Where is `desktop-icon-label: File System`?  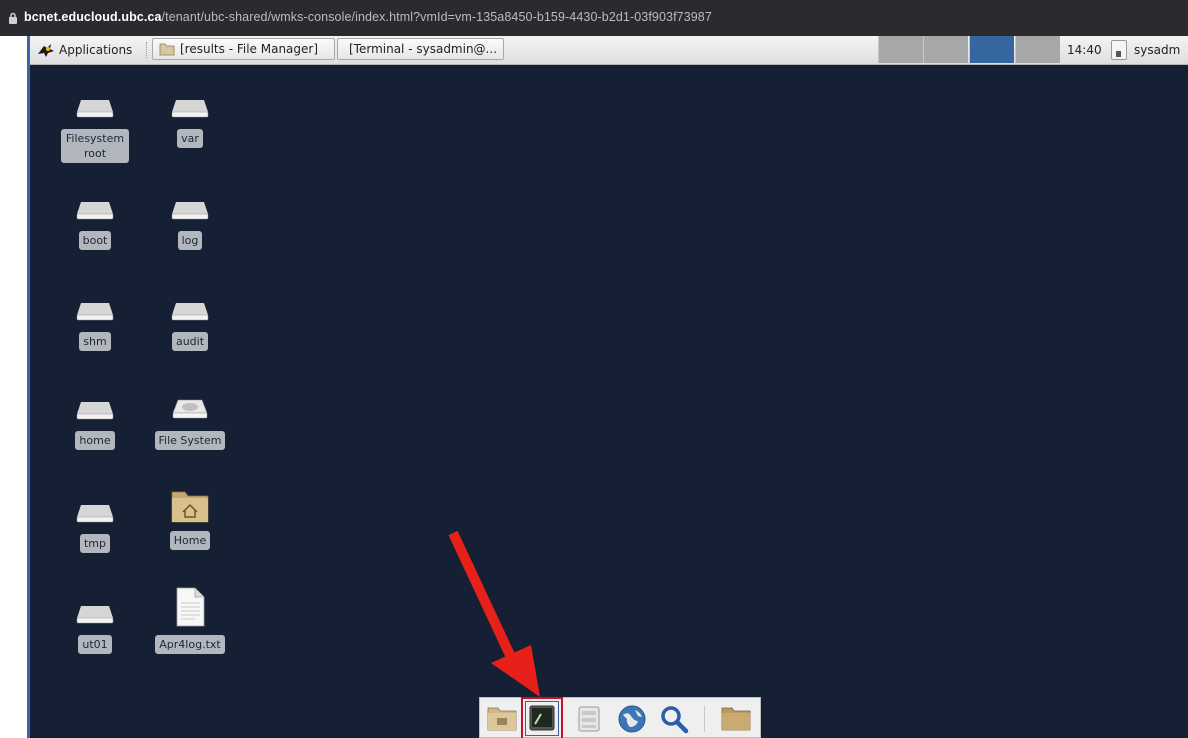
desktop-icon-label: File System is located at coordinates (190, 440).